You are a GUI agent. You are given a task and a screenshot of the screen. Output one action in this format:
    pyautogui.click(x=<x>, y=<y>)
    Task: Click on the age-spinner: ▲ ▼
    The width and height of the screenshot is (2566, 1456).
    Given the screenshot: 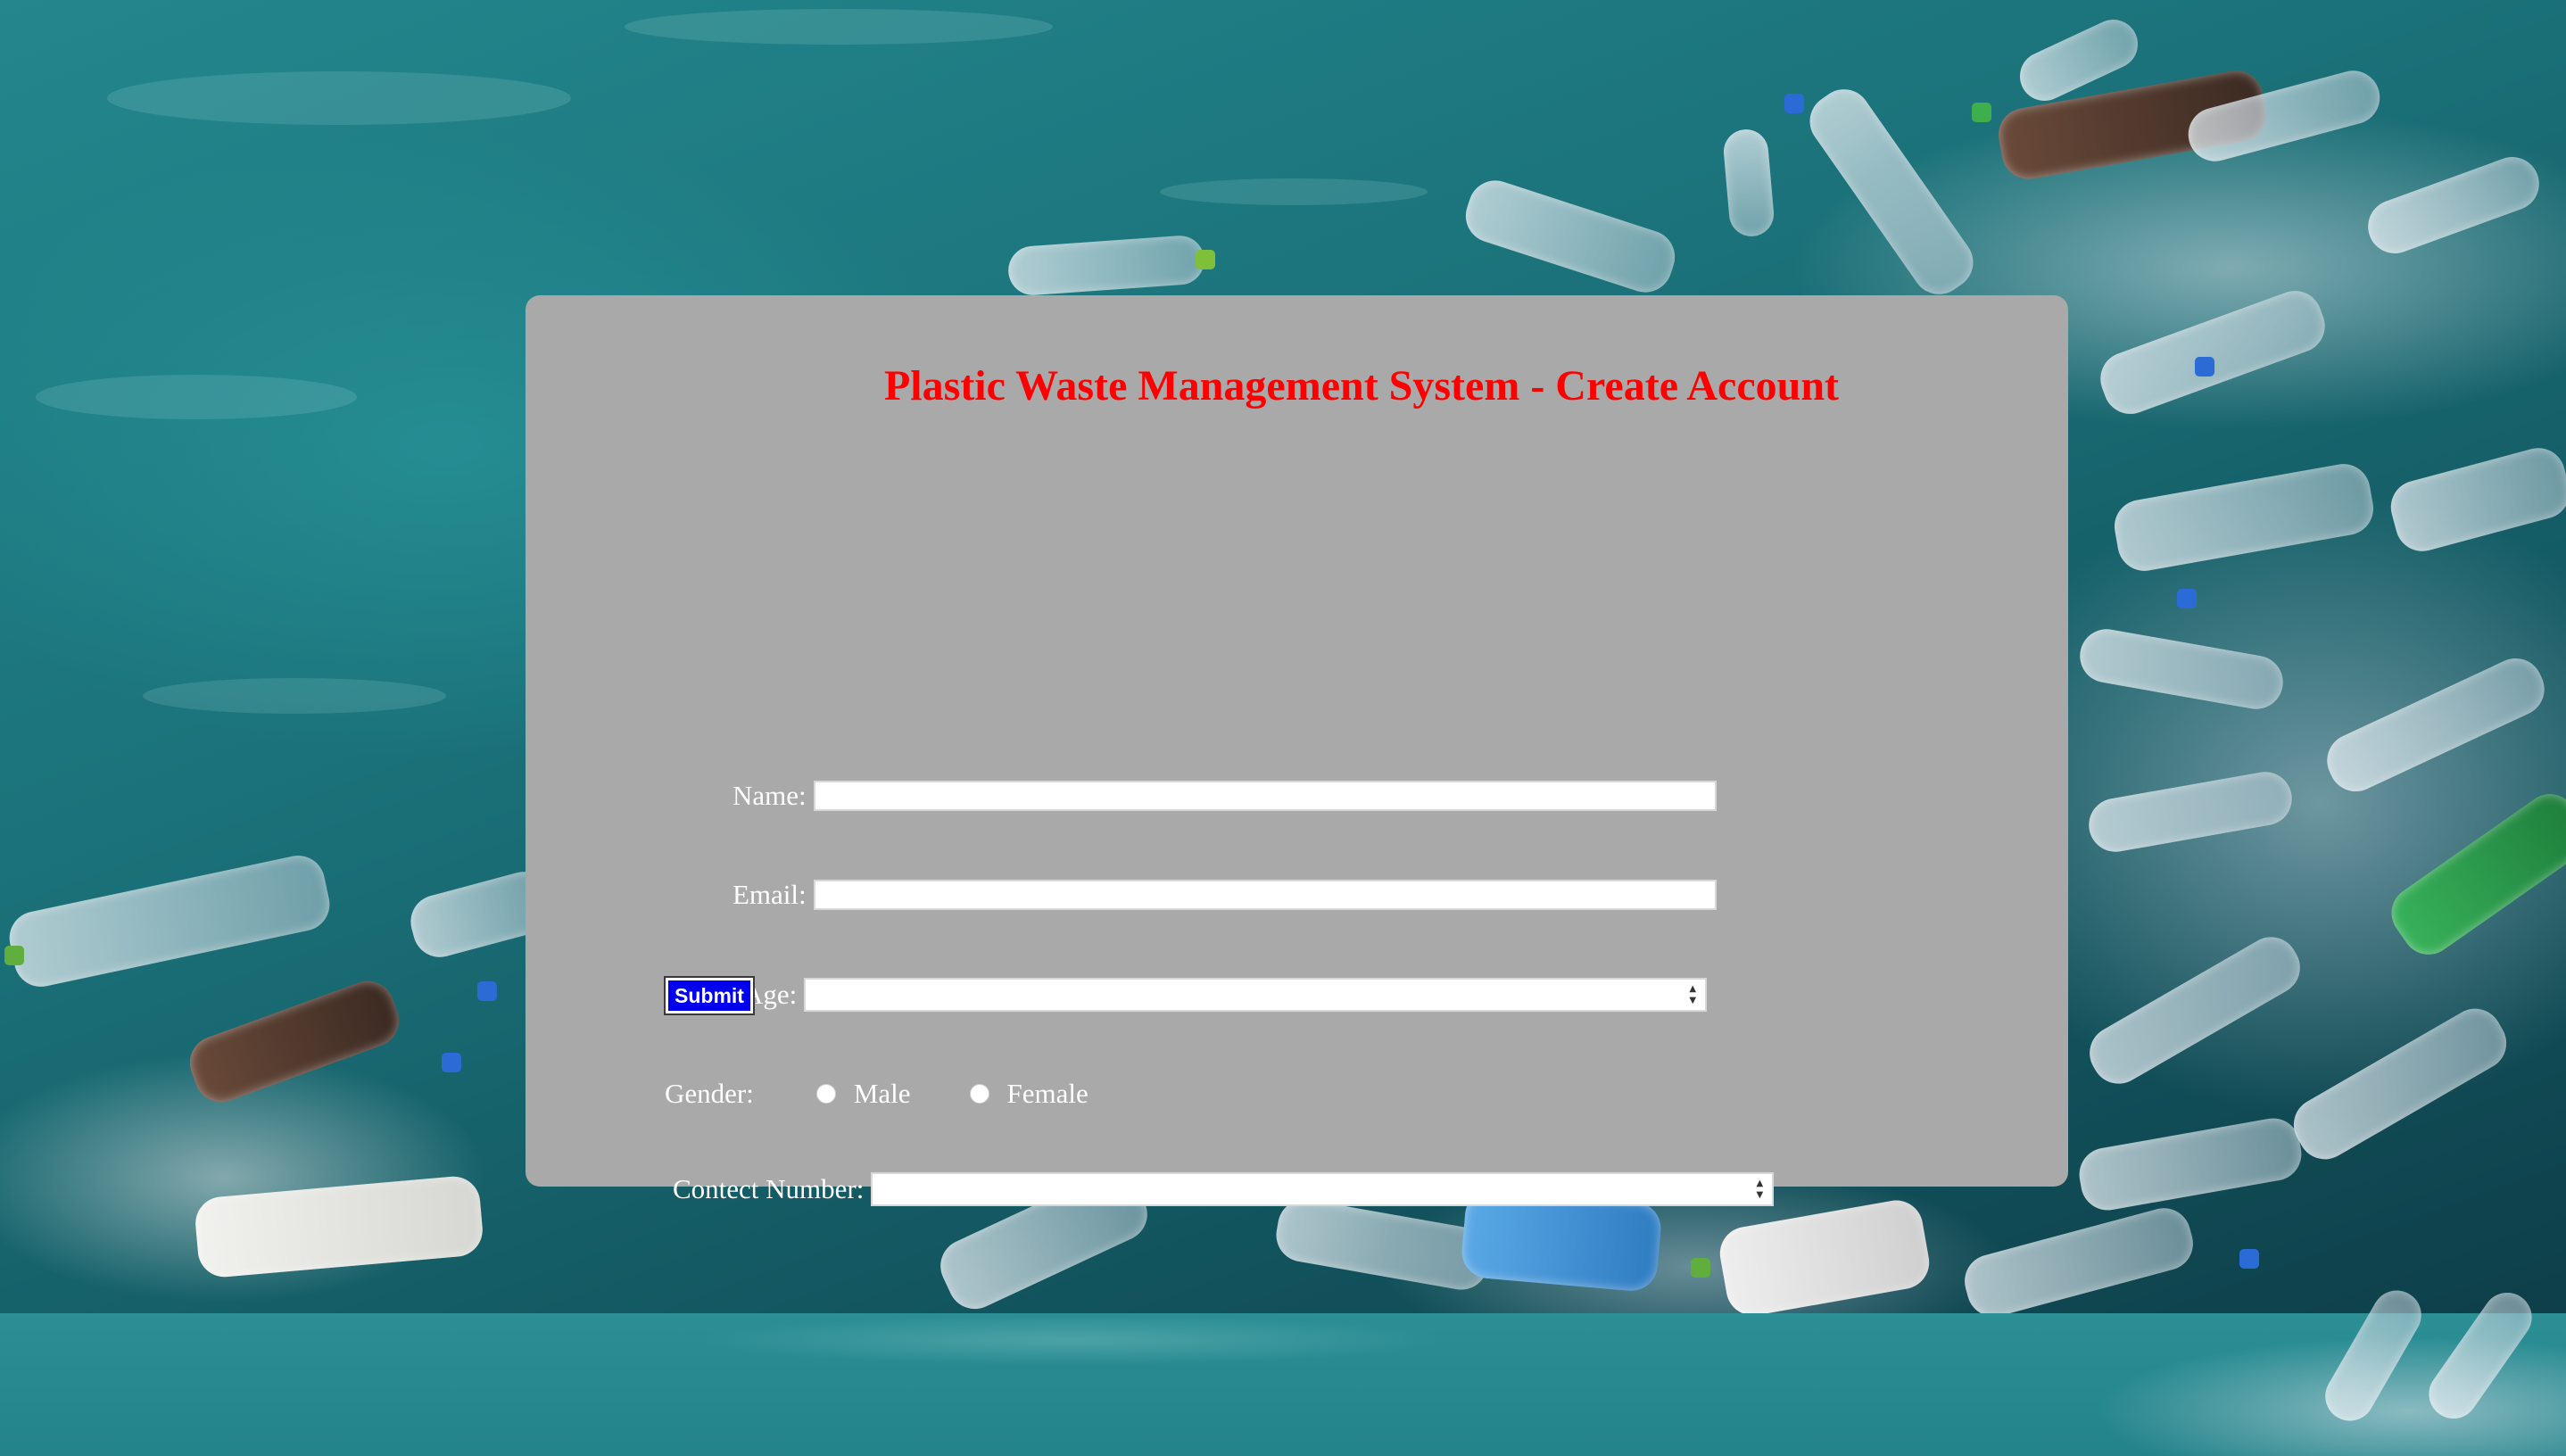 What is the action you would take?
    pyautogui.click(x=1692, y=995)
    